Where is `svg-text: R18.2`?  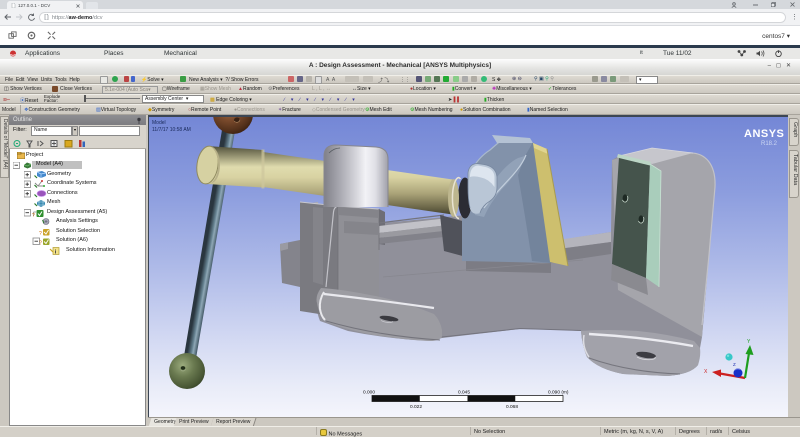
svg-text: R18.2 is located at coordinates (769, 144).